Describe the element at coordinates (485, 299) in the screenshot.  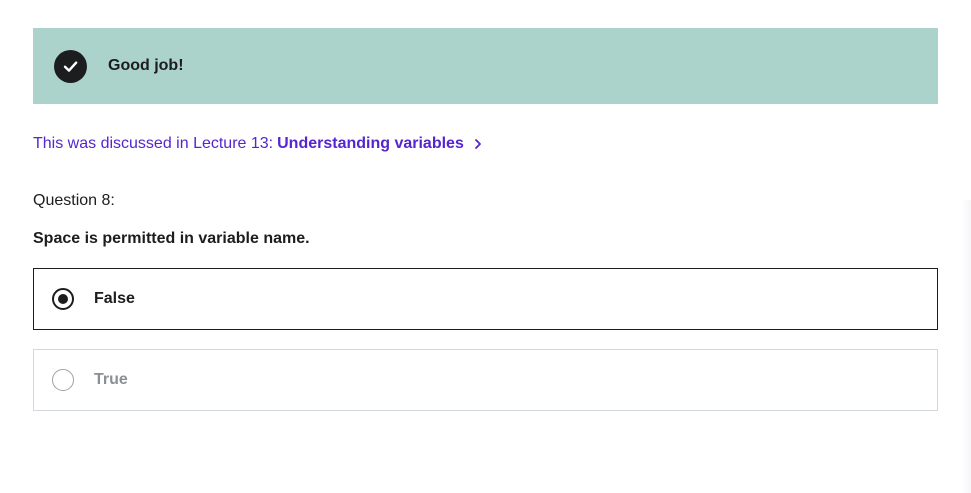
I see `answer-option-false: False` at that location.